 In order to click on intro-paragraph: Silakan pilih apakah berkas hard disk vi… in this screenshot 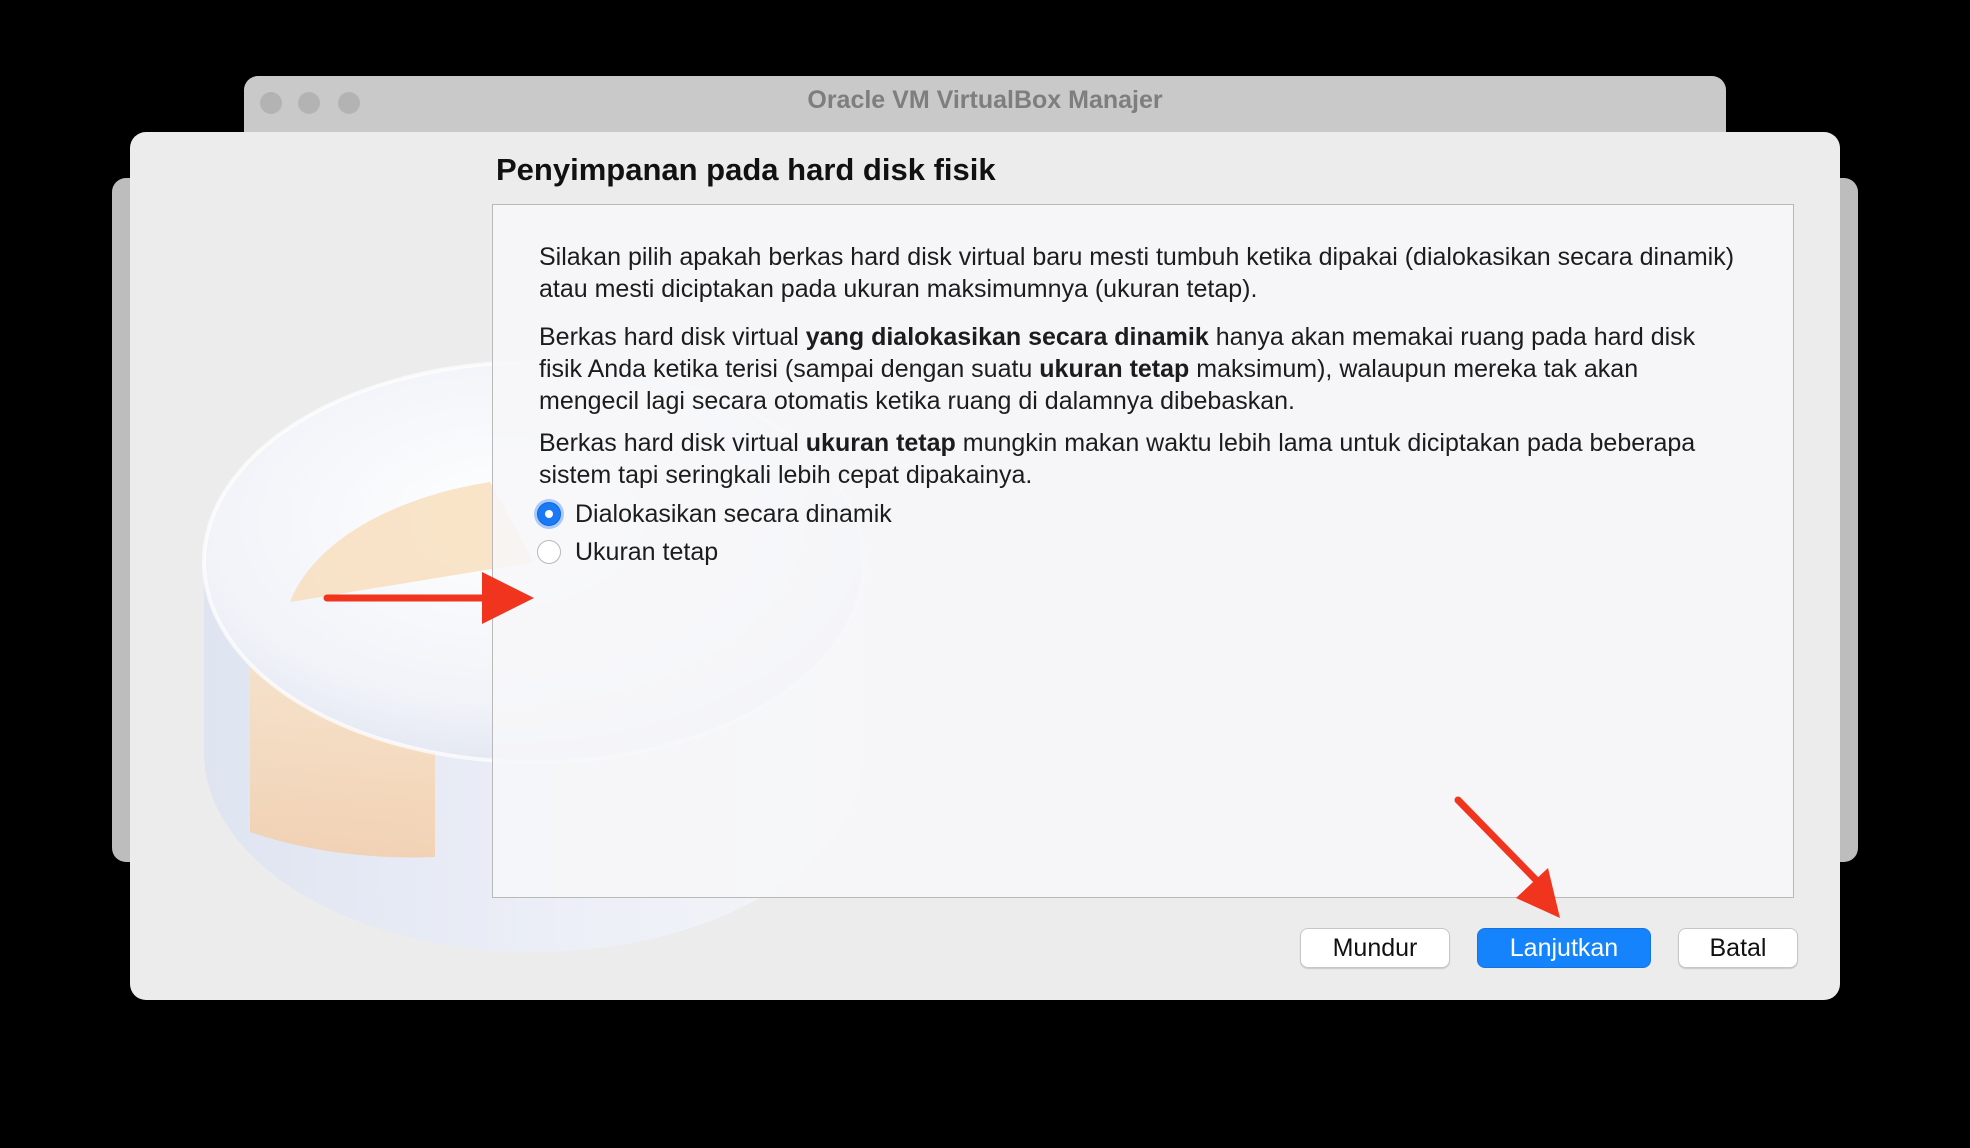, I will do `click(1137, 273)`.